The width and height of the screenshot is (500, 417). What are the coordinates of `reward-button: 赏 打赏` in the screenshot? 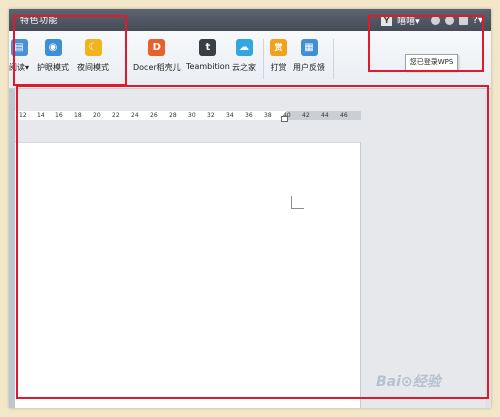 It's located at (278, 54).